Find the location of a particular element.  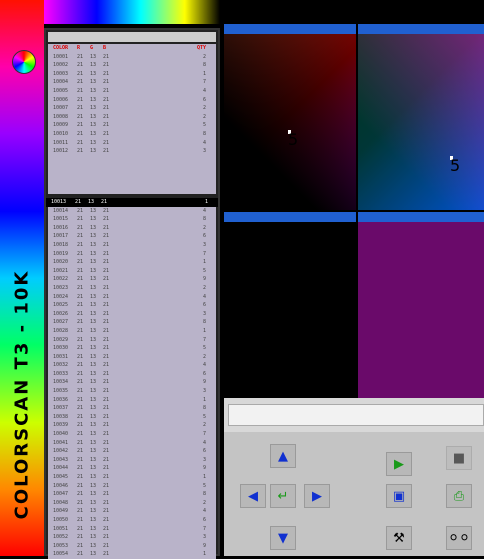

list-row: 10033 21 13 21 6 is located at coordinates (132, 374).